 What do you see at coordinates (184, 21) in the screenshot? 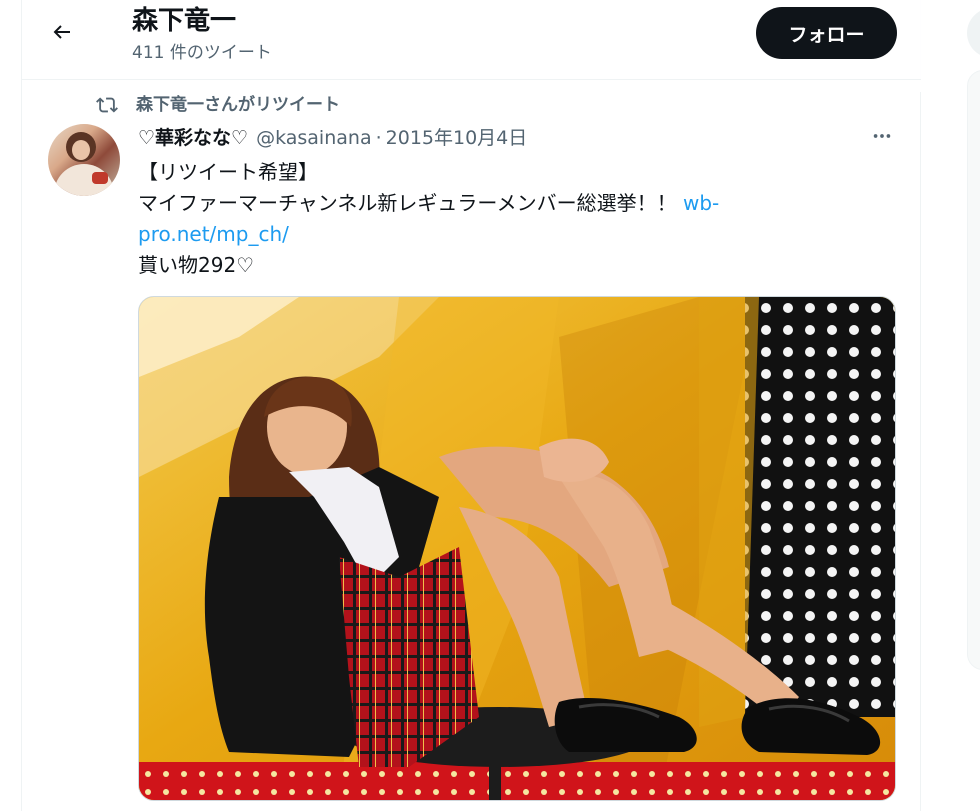
I see `page-title: 森下竜一` at bounding box center [184, 21].